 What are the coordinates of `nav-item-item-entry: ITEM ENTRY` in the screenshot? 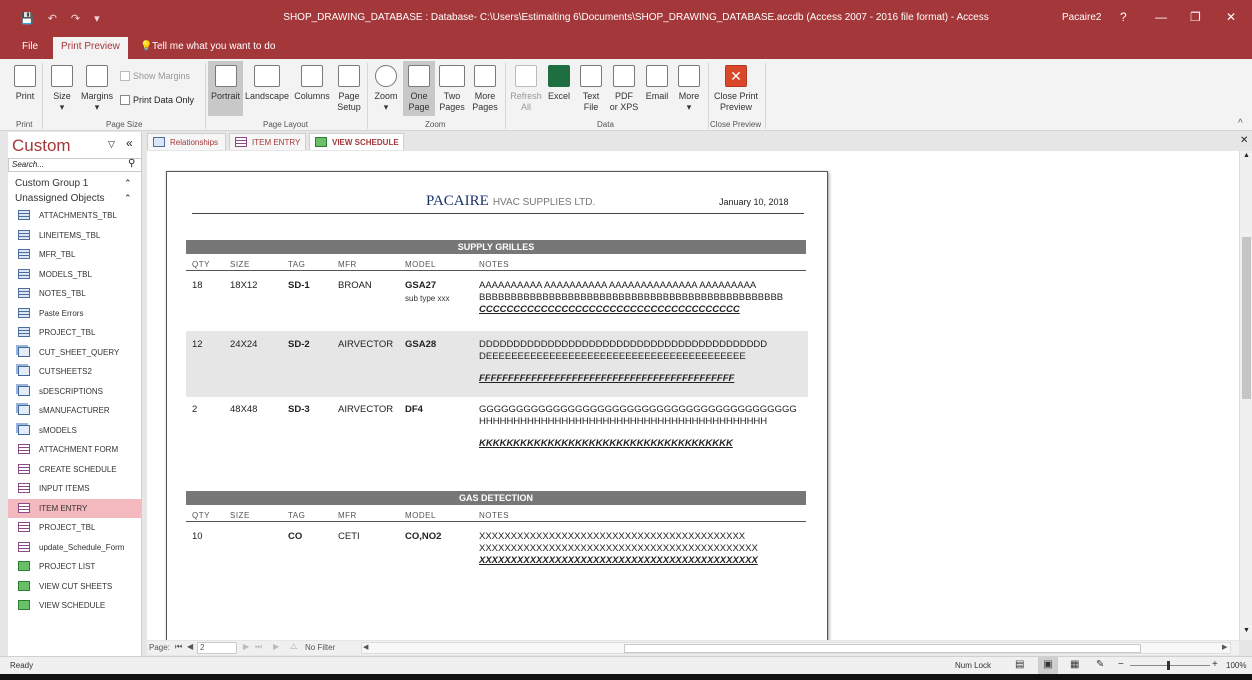 It's located at (74, 508).